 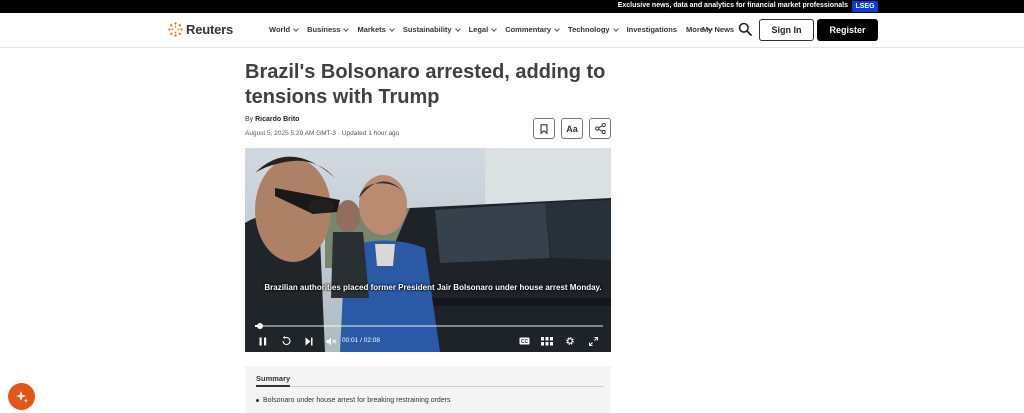 I want to click on summary-title-underline, so click(x=273, y=386).